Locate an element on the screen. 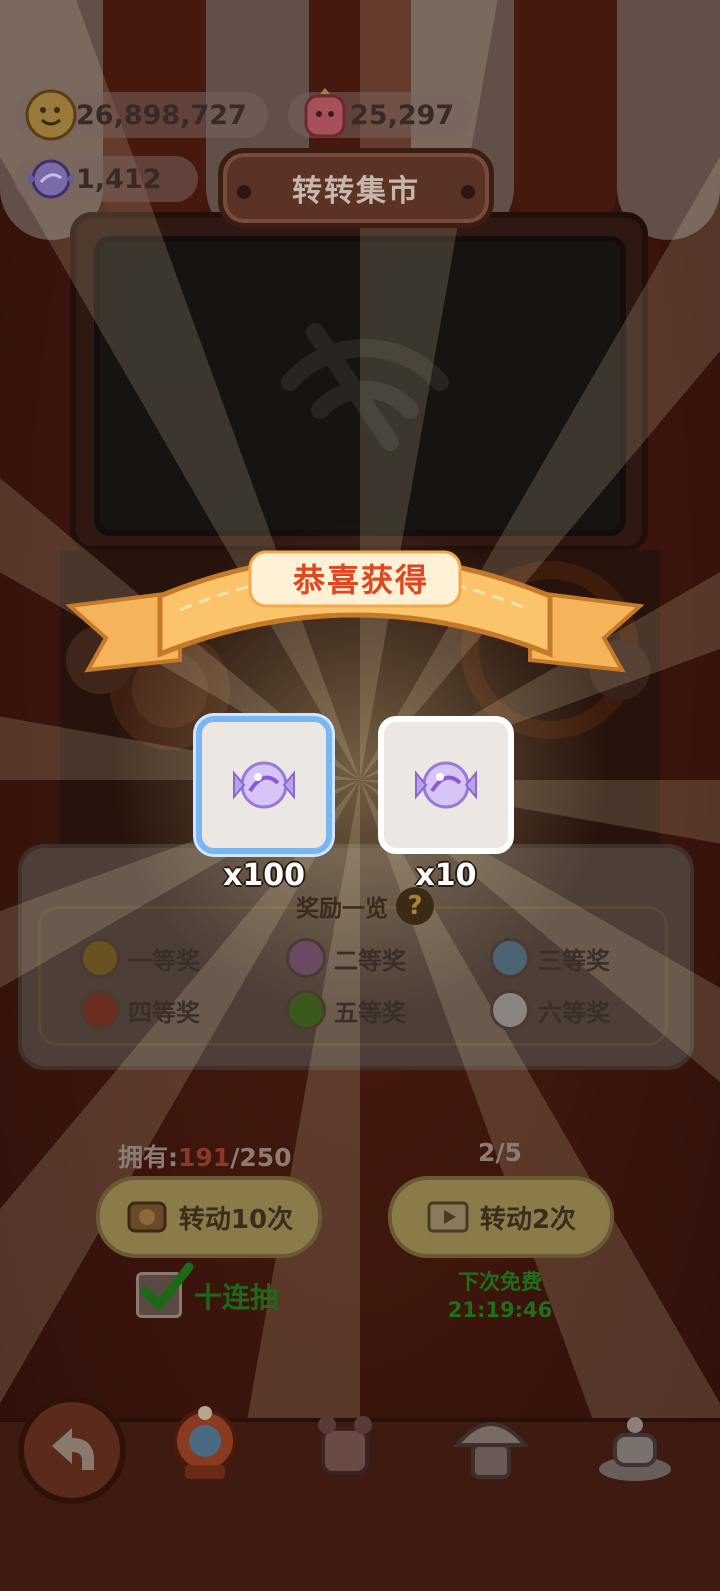 This screenshot has width=720, height=1591. coin-balance: 26,898,727 is located at coordinates (141, 115).